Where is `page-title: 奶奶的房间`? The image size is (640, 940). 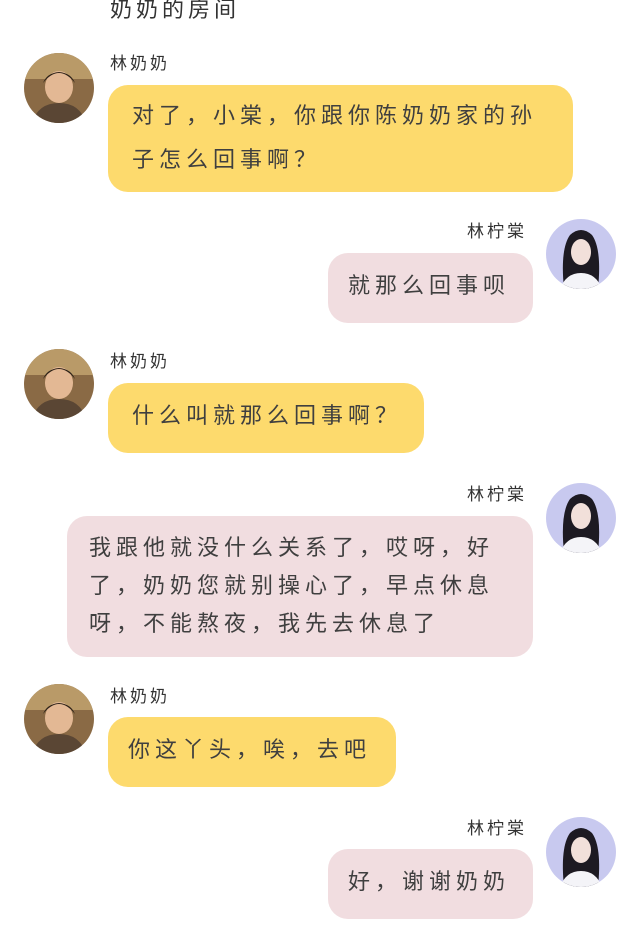 page-title: 奶奶的房间 is located at coordinates (175, 11).